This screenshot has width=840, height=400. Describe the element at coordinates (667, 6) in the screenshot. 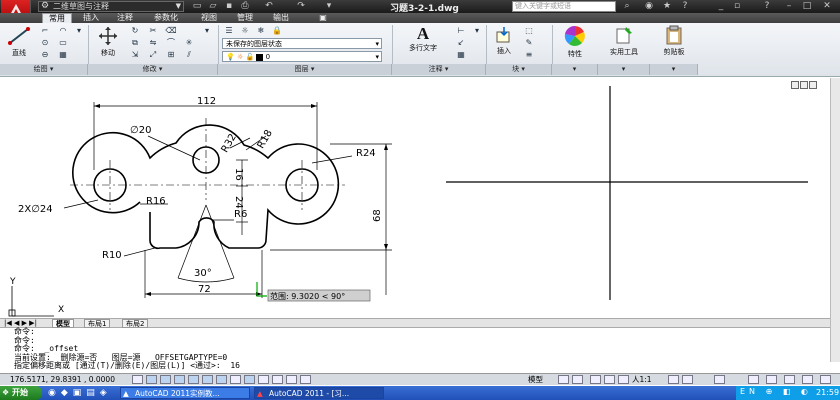

I see `favorites-icon: ★` at that location.